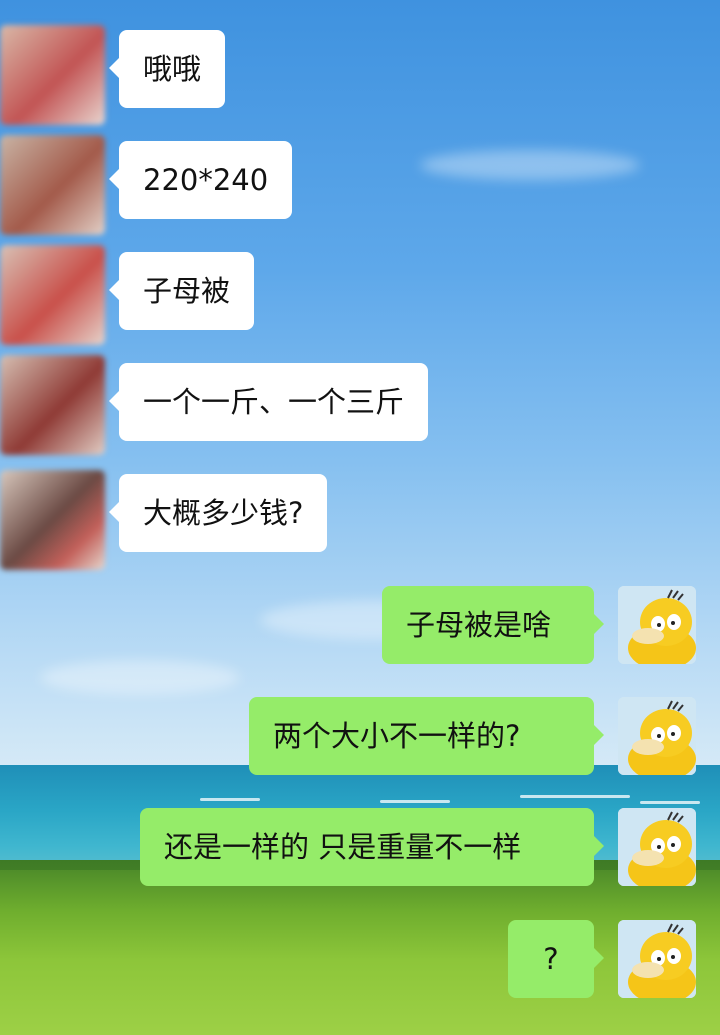 This screenshot has width=720, height=1035. Describe the element at coordinates (372, 847) in the screenshot. I see `outgoing-message-bubble: 还是一样的 只是重量不一样` at that location.